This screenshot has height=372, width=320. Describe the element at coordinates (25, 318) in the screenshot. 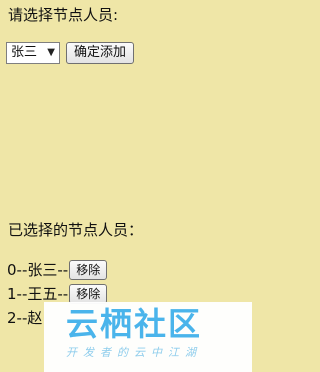

I see `list-item-label: 2--赵` at that location.